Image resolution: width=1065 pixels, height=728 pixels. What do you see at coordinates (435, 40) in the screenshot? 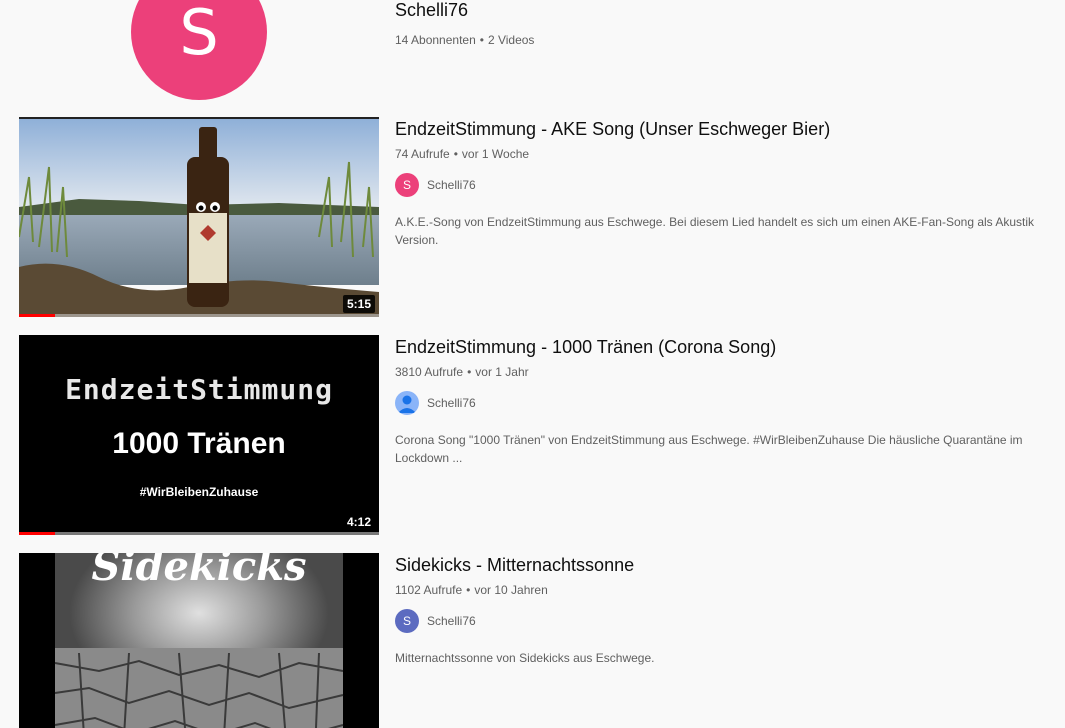
I see `subscriber-count: 14 Abonnenten` at bounding box center [435, 40].